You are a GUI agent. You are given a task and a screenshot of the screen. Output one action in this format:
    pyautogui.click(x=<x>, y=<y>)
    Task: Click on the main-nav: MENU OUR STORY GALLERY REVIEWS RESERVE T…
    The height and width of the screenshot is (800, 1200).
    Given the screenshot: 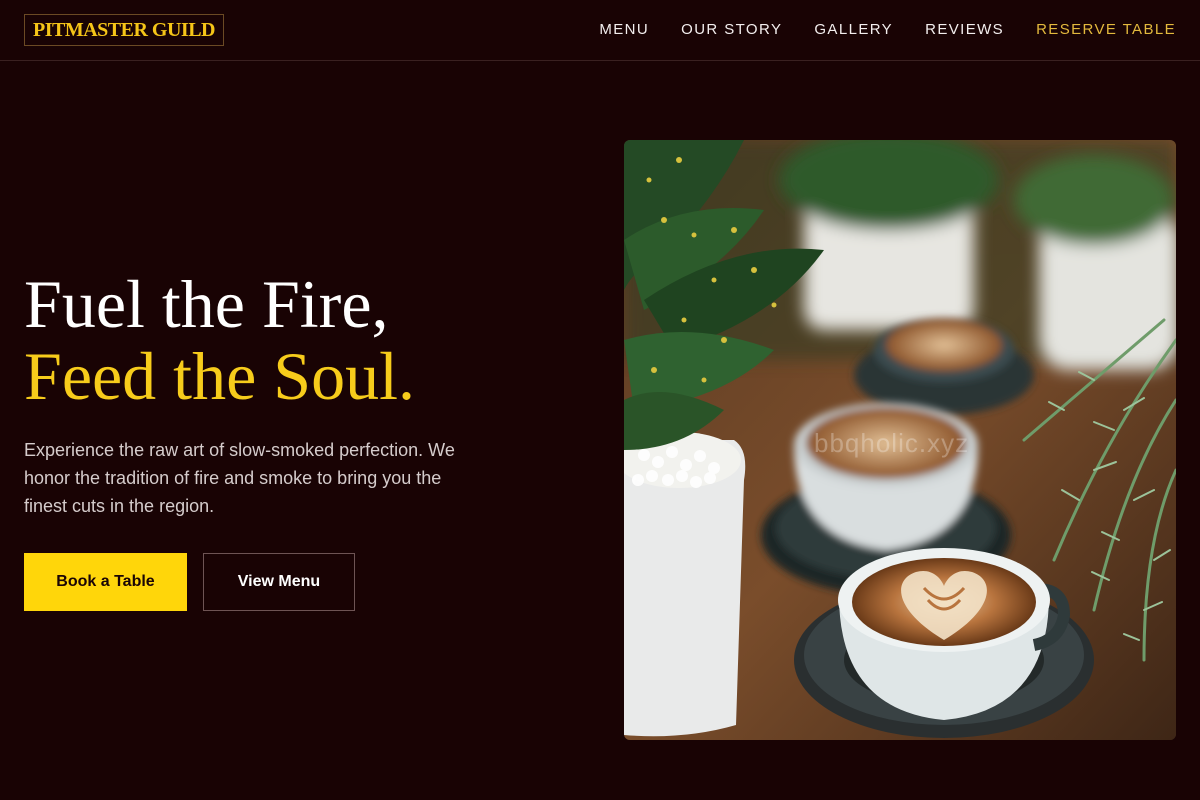 What is the action you would take?
    pyautogui.click(x=887, y=30)
    